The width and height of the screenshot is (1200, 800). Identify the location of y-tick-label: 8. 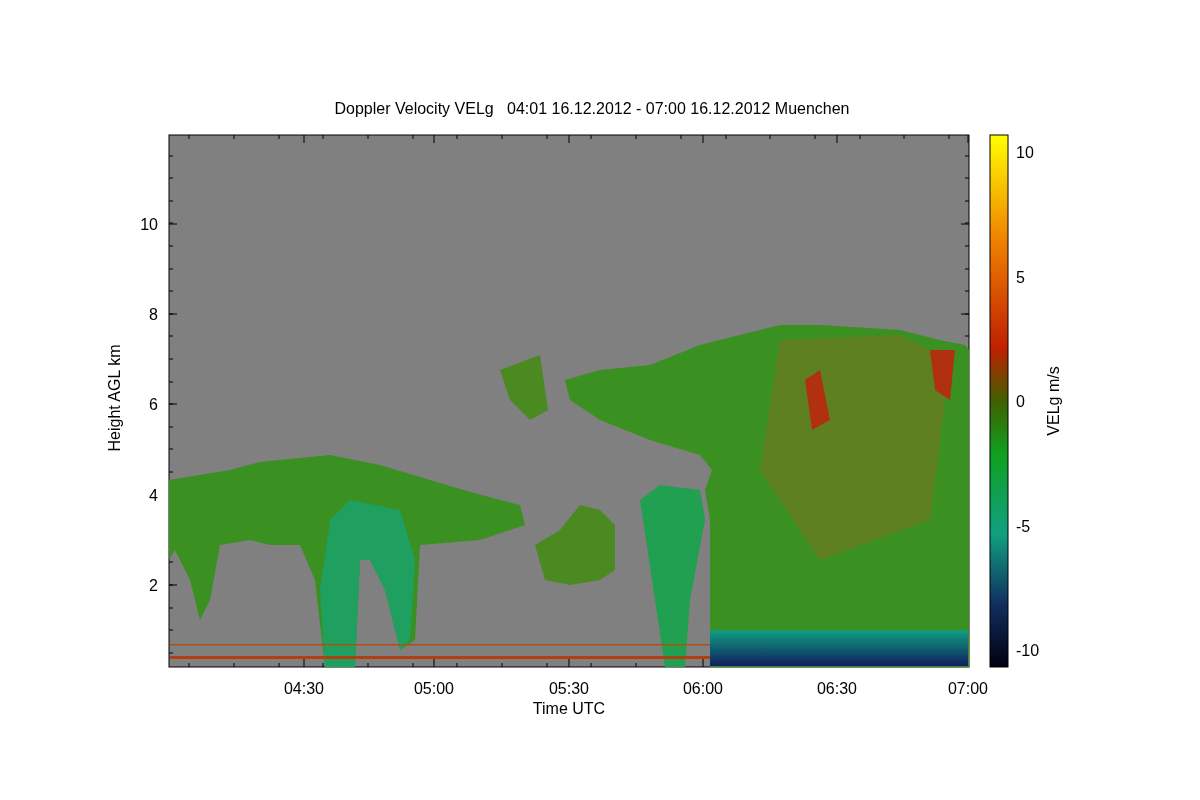
(153, 314).